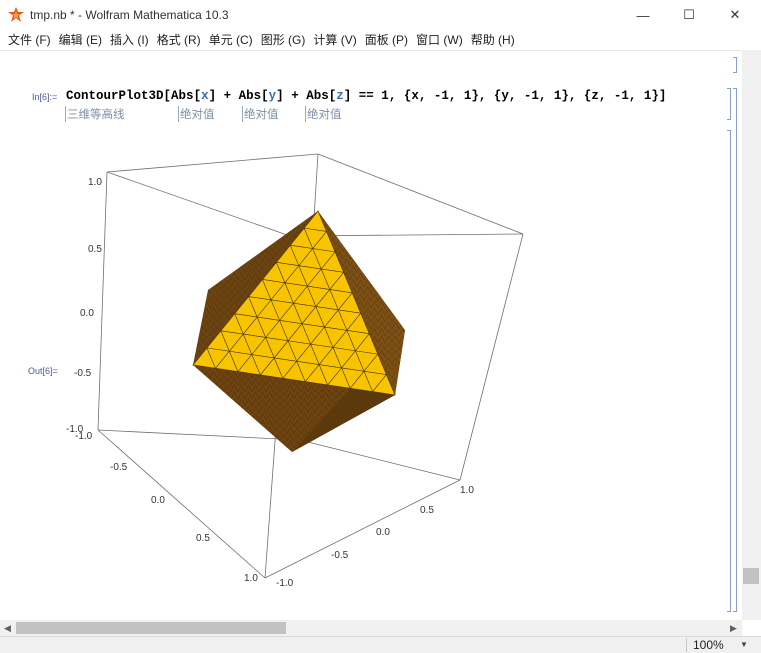 The width and height of the screenshot is (761, 653). Describe the element at coordinates (95, 249) in the screenshot. I see `tick-z-2: 0.5` at that location.